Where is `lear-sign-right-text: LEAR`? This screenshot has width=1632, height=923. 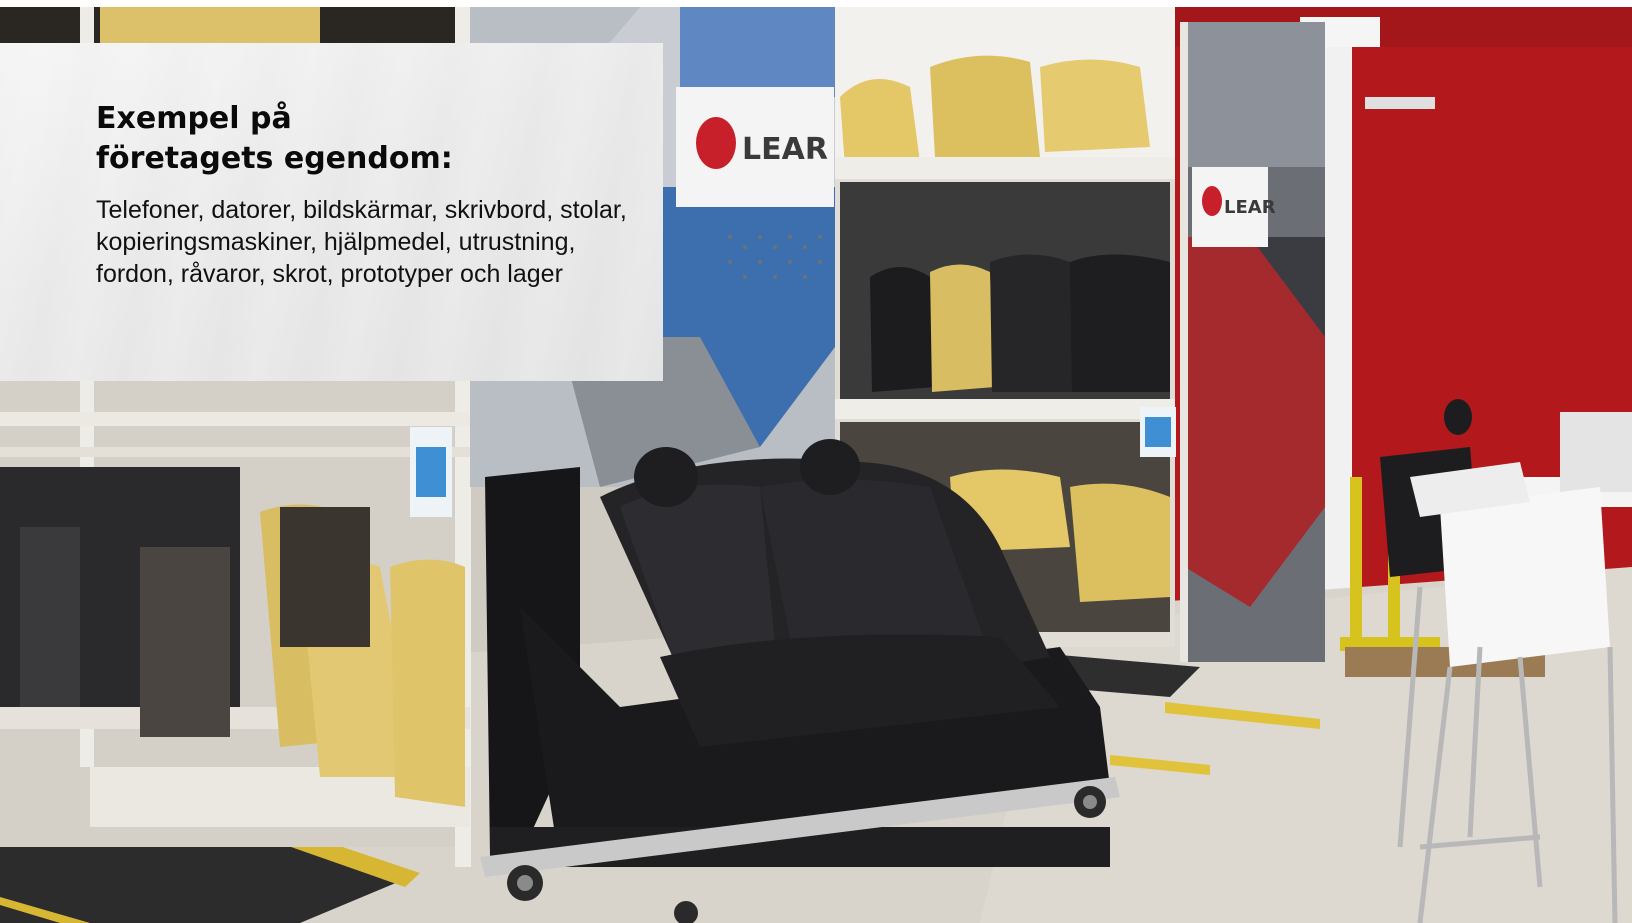 lear-sign-right-text: LEAR is located at coordinates (1250, 207).